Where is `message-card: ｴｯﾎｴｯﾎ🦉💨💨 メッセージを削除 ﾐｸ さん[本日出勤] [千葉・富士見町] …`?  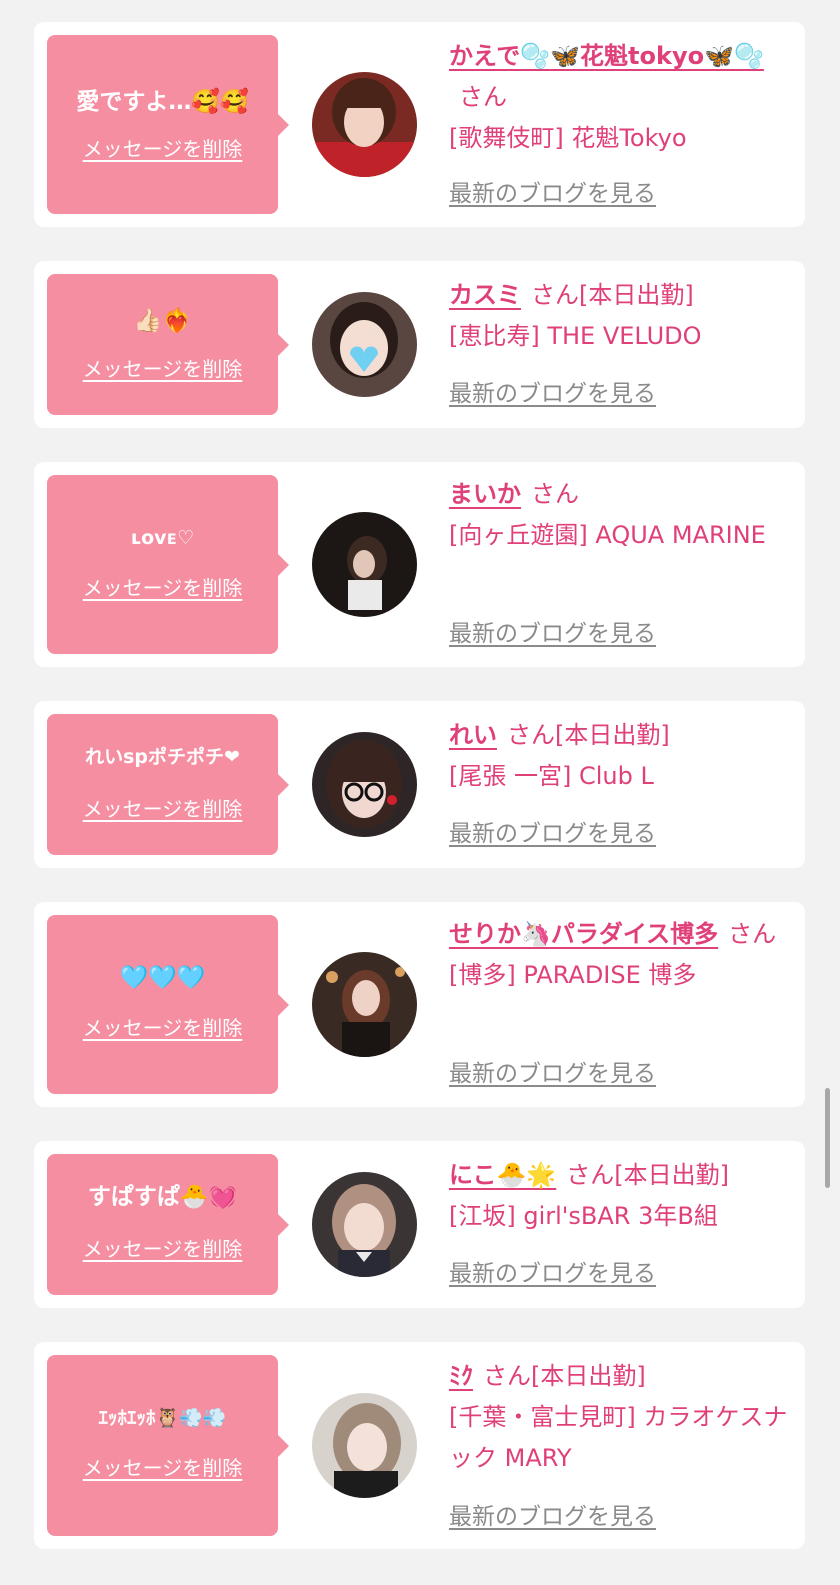
message-card: ｴｯﾎｴｯﾎ🦉💨💨 メッセージを削除 ﾐｸ さん[本日出勤] [千葉・富士見町] … is located at coordinates (419, 1445).